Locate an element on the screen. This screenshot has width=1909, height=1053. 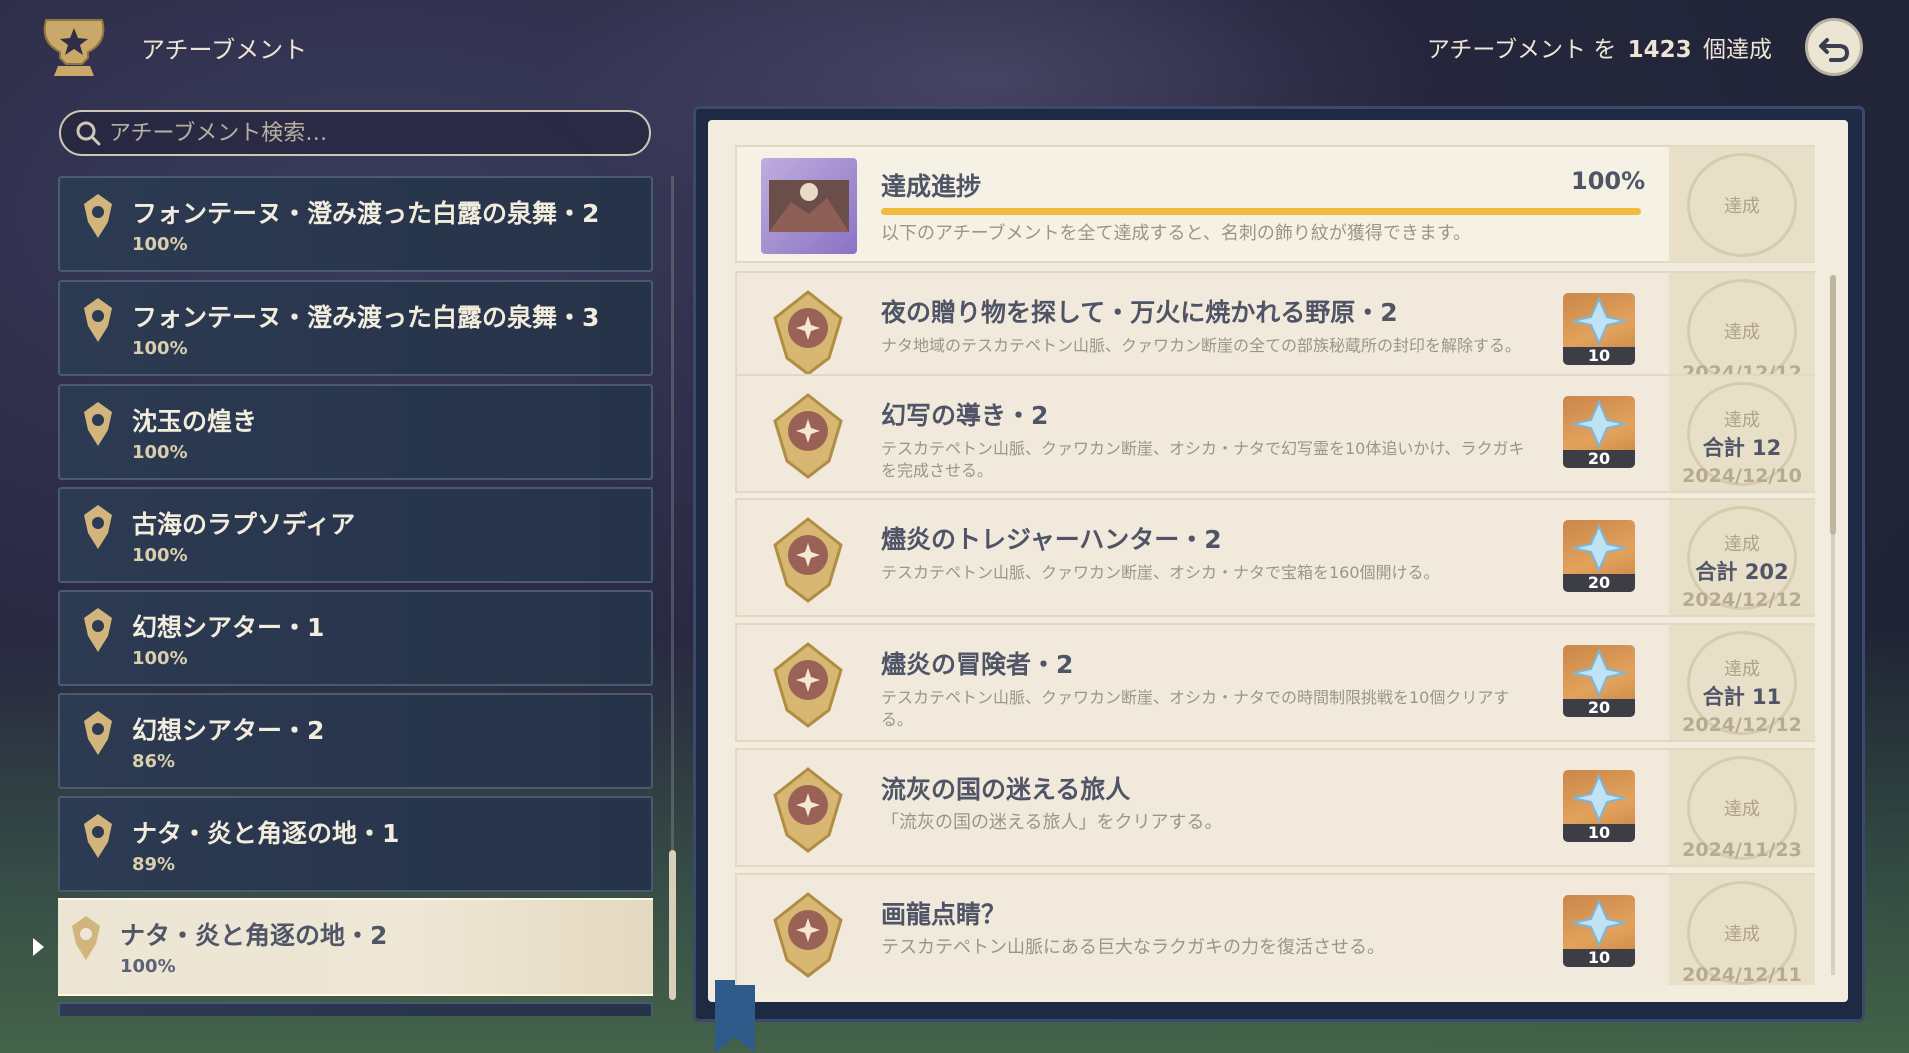
achievement-count: アチーブメント を 1423 個達成 is located at coordinates (1599, 47).